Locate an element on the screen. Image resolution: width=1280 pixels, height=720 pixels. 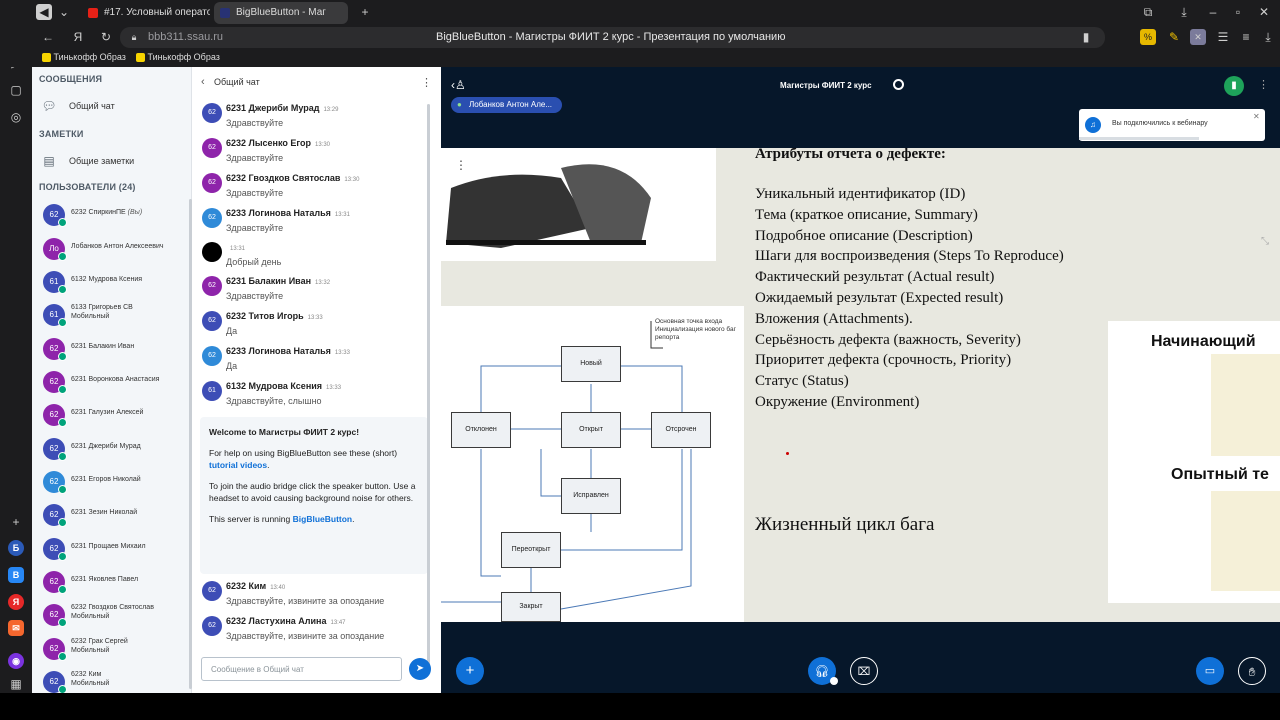
node-new: Новый is located at coordinates (591, 364).